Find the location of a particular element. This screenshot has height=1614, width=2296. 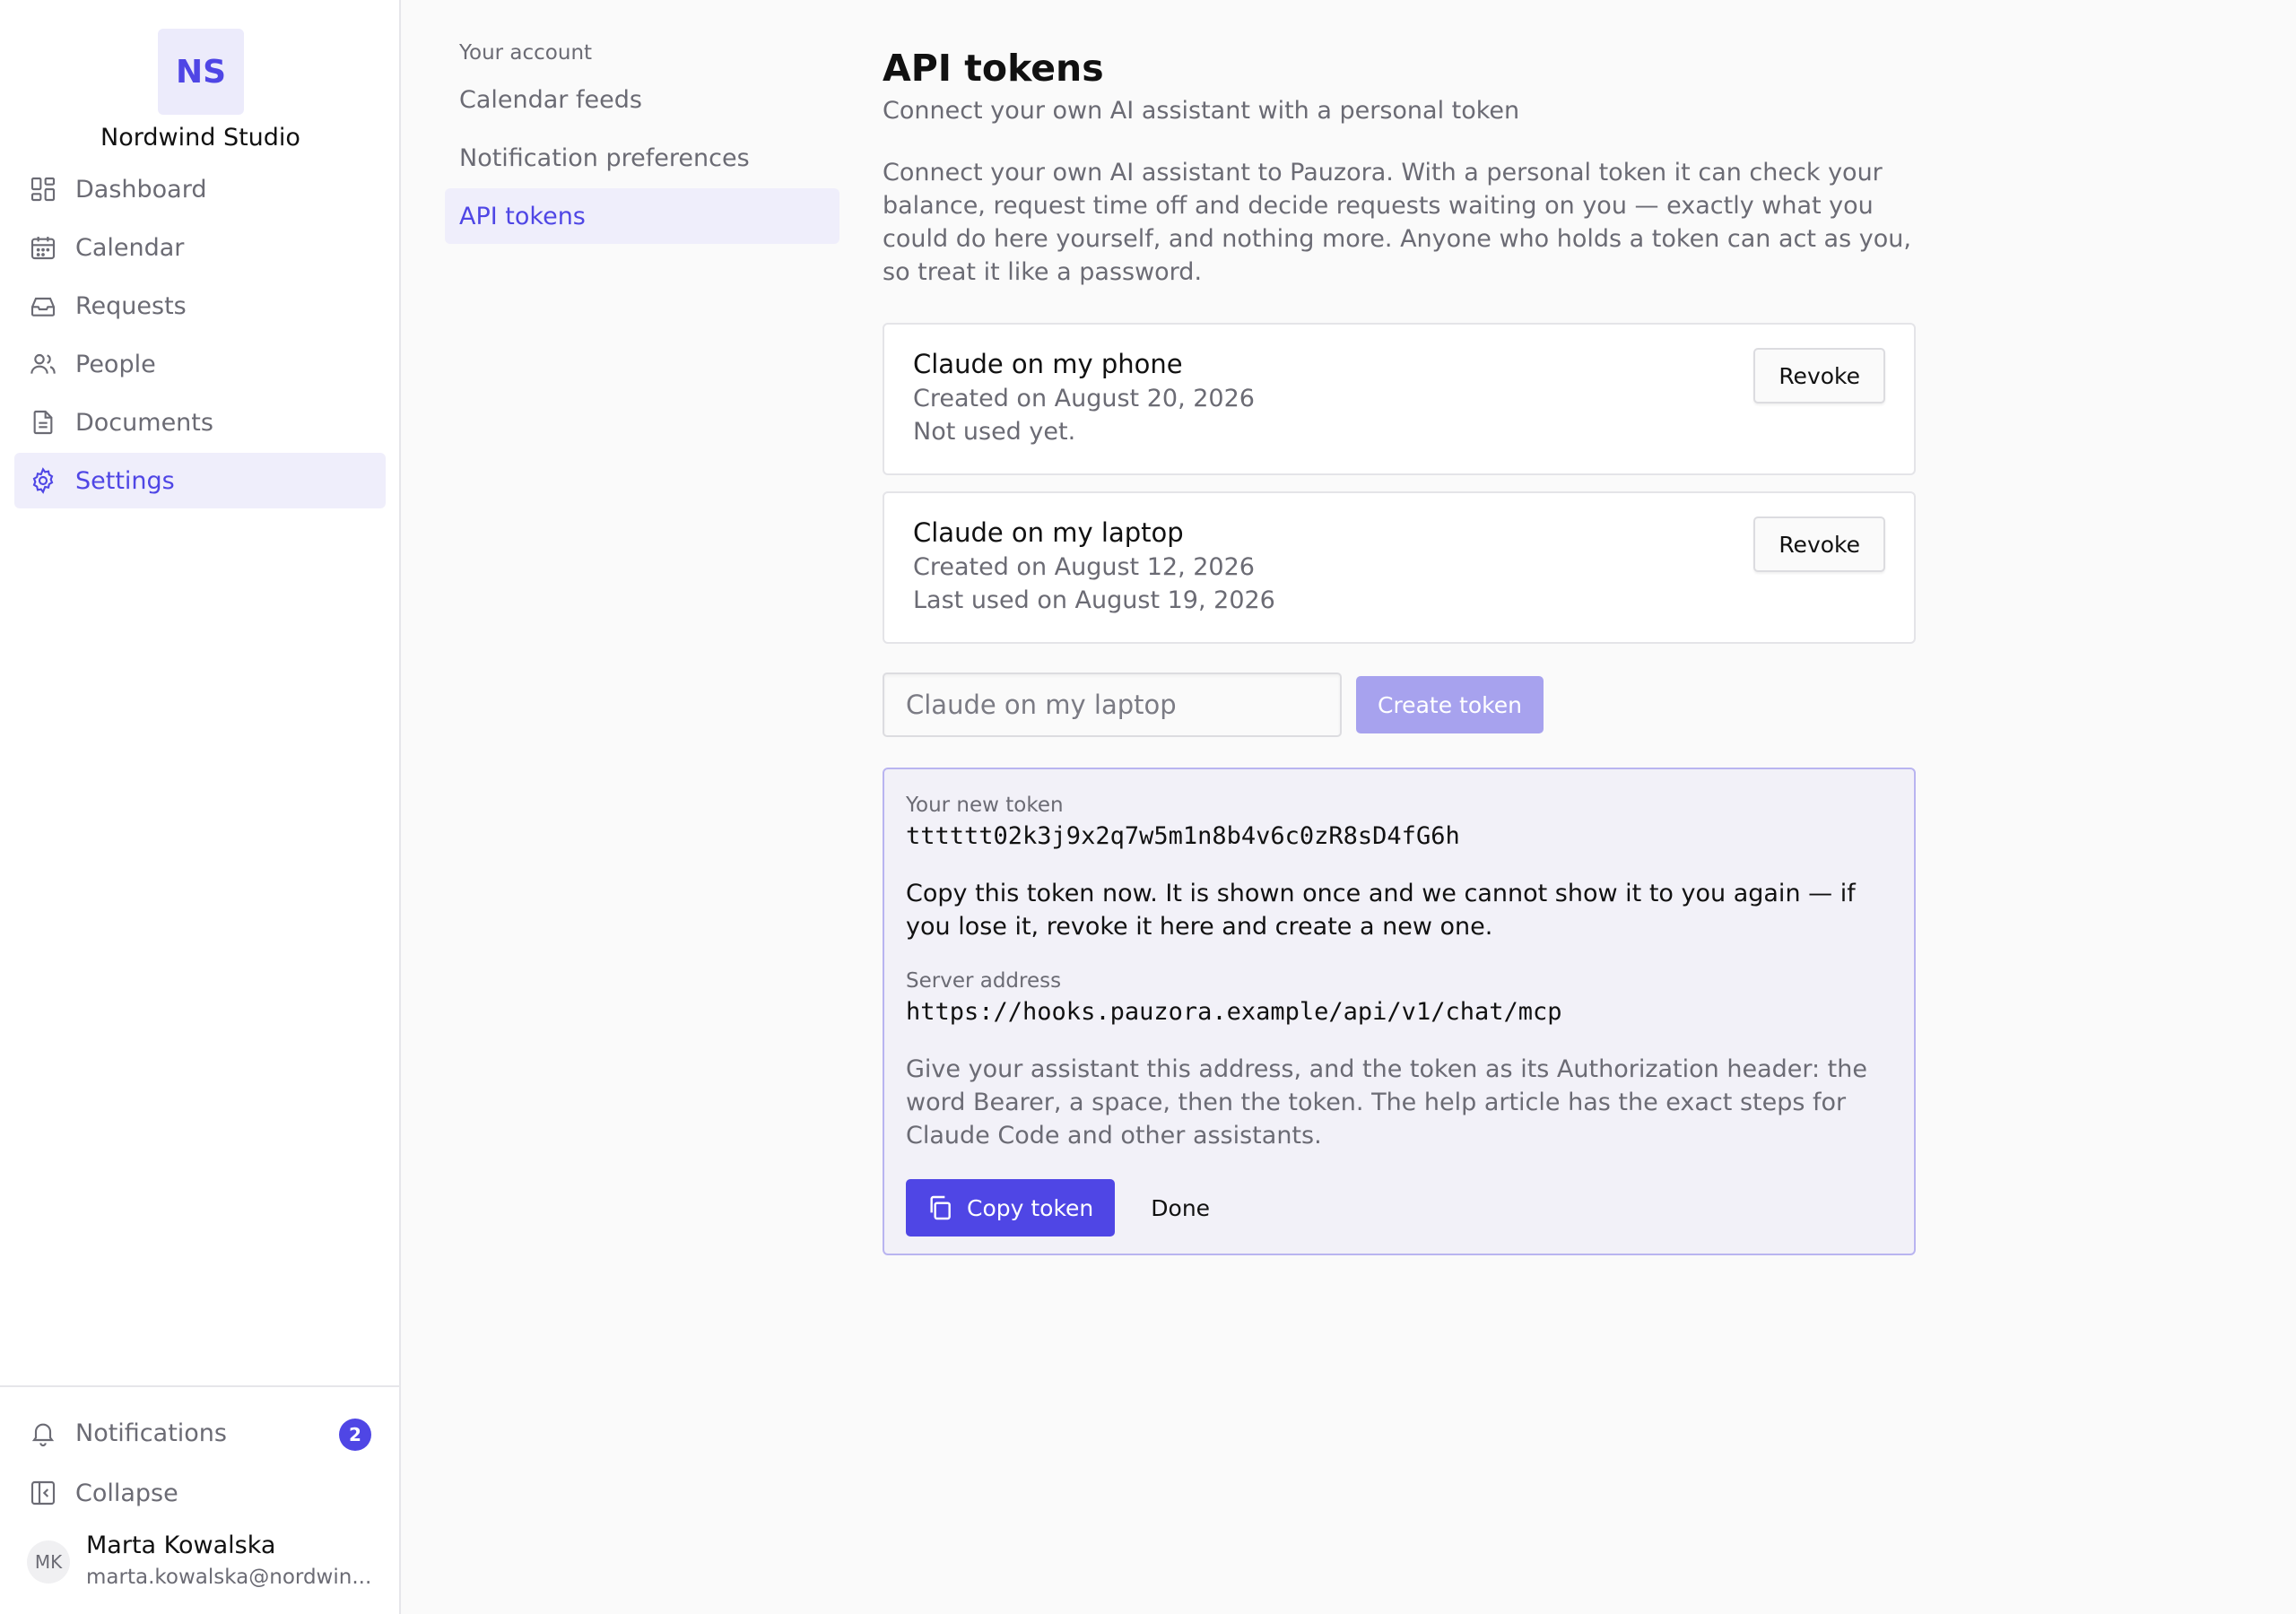

create-token-form: Create token is located at coordinates (1399, 704).